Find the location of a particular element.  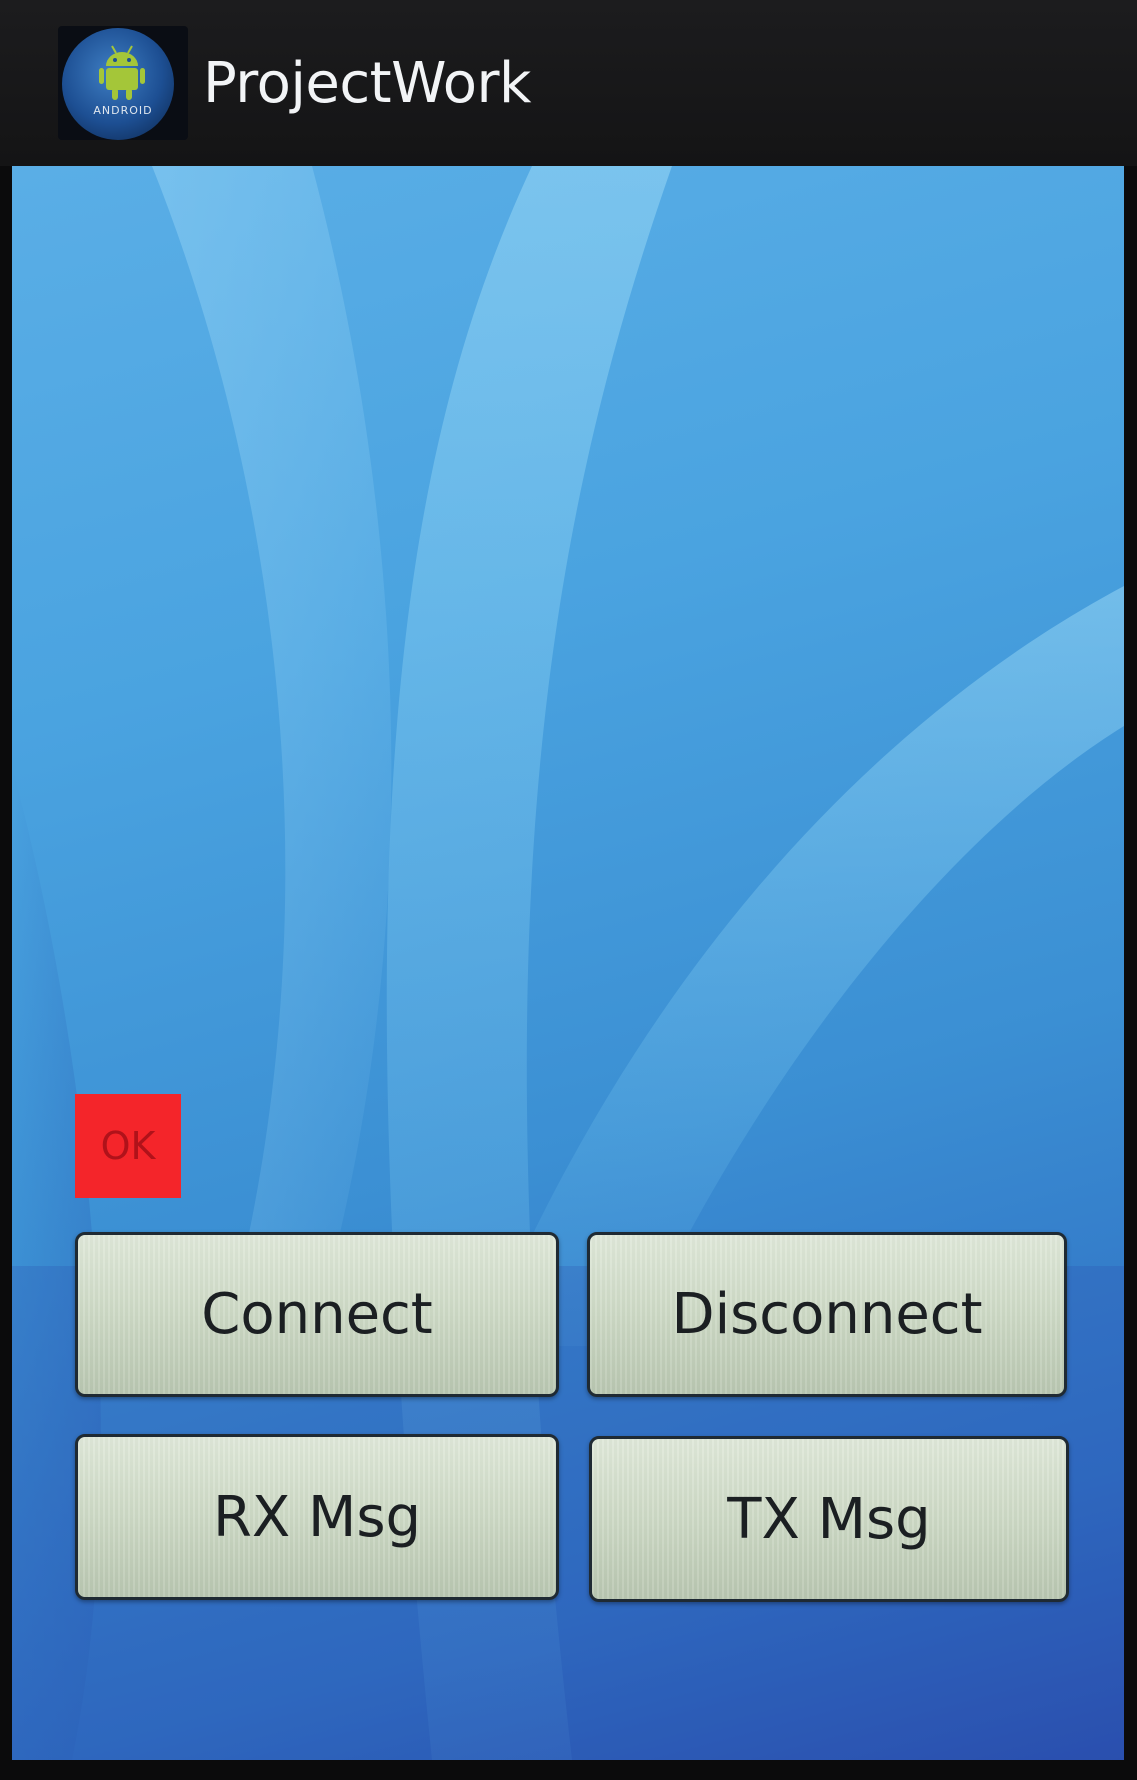

tx-msg-button: TX Msg is located at coordinates (829, 1519).